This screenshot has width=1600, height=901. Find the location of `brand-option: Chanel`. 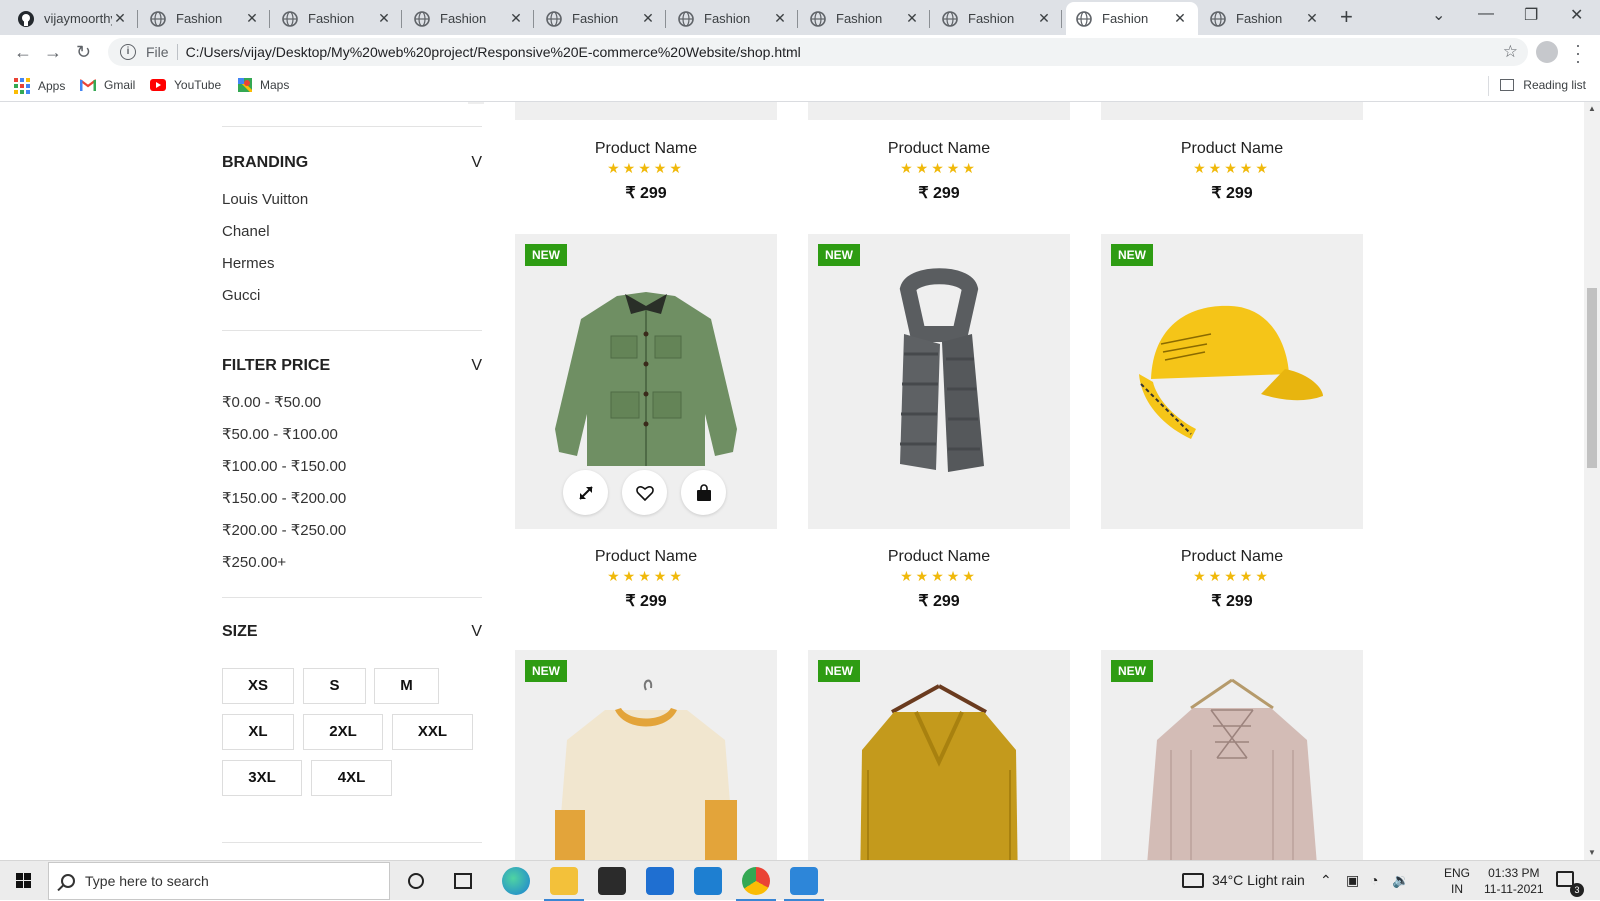

brand-option: Chanel is located at coordinates (352, 232).